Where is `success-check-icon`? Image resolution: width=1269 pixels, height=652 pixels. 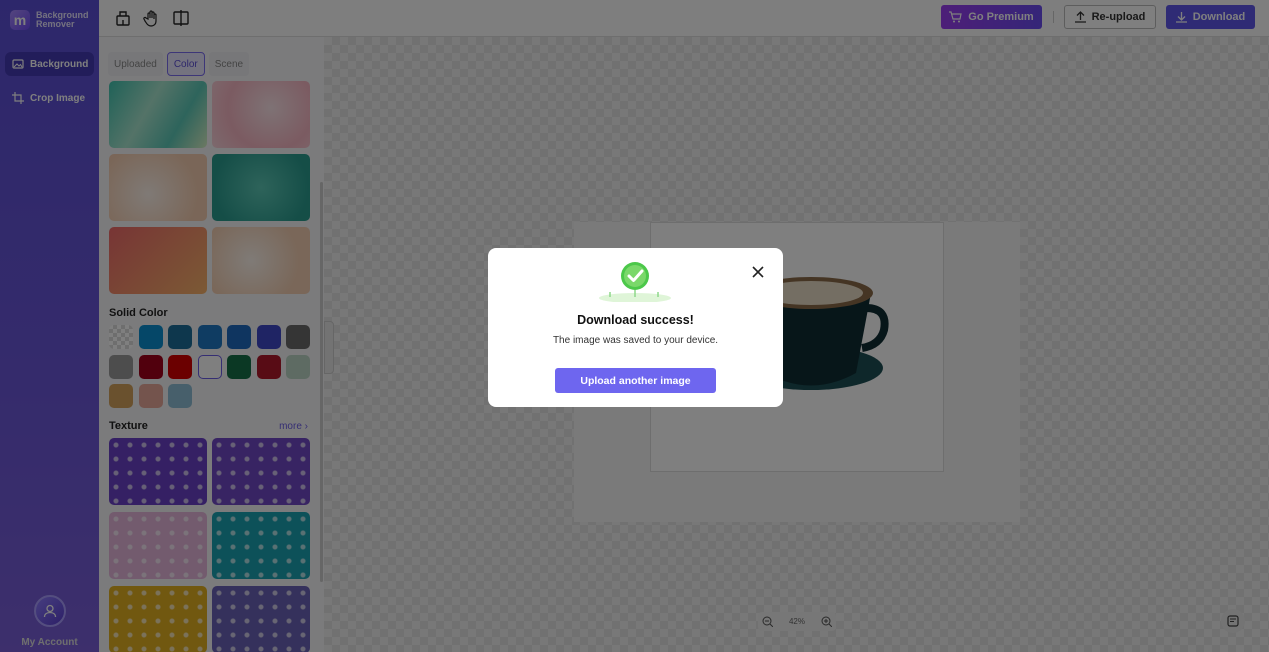 success-check-icon is located at coordinates (635, 282).